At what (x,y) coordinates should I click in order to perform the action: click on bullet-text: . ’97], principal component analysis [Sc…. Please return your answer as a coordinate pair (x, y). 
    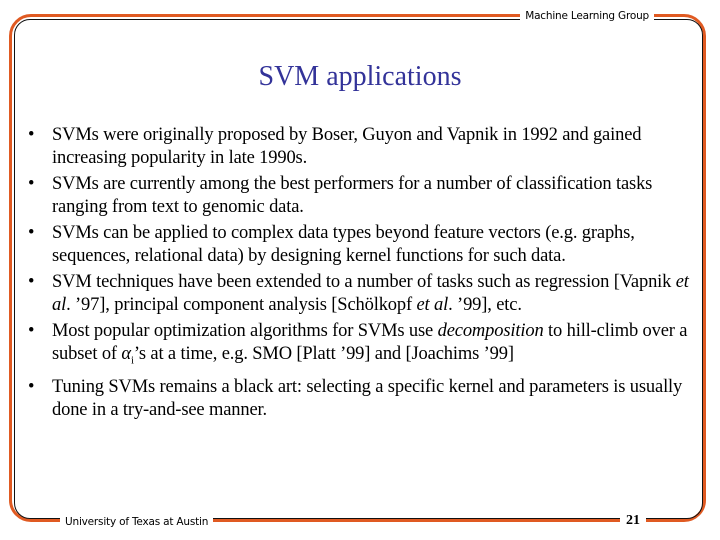
    Looking at the image, I should click on (241, 305).